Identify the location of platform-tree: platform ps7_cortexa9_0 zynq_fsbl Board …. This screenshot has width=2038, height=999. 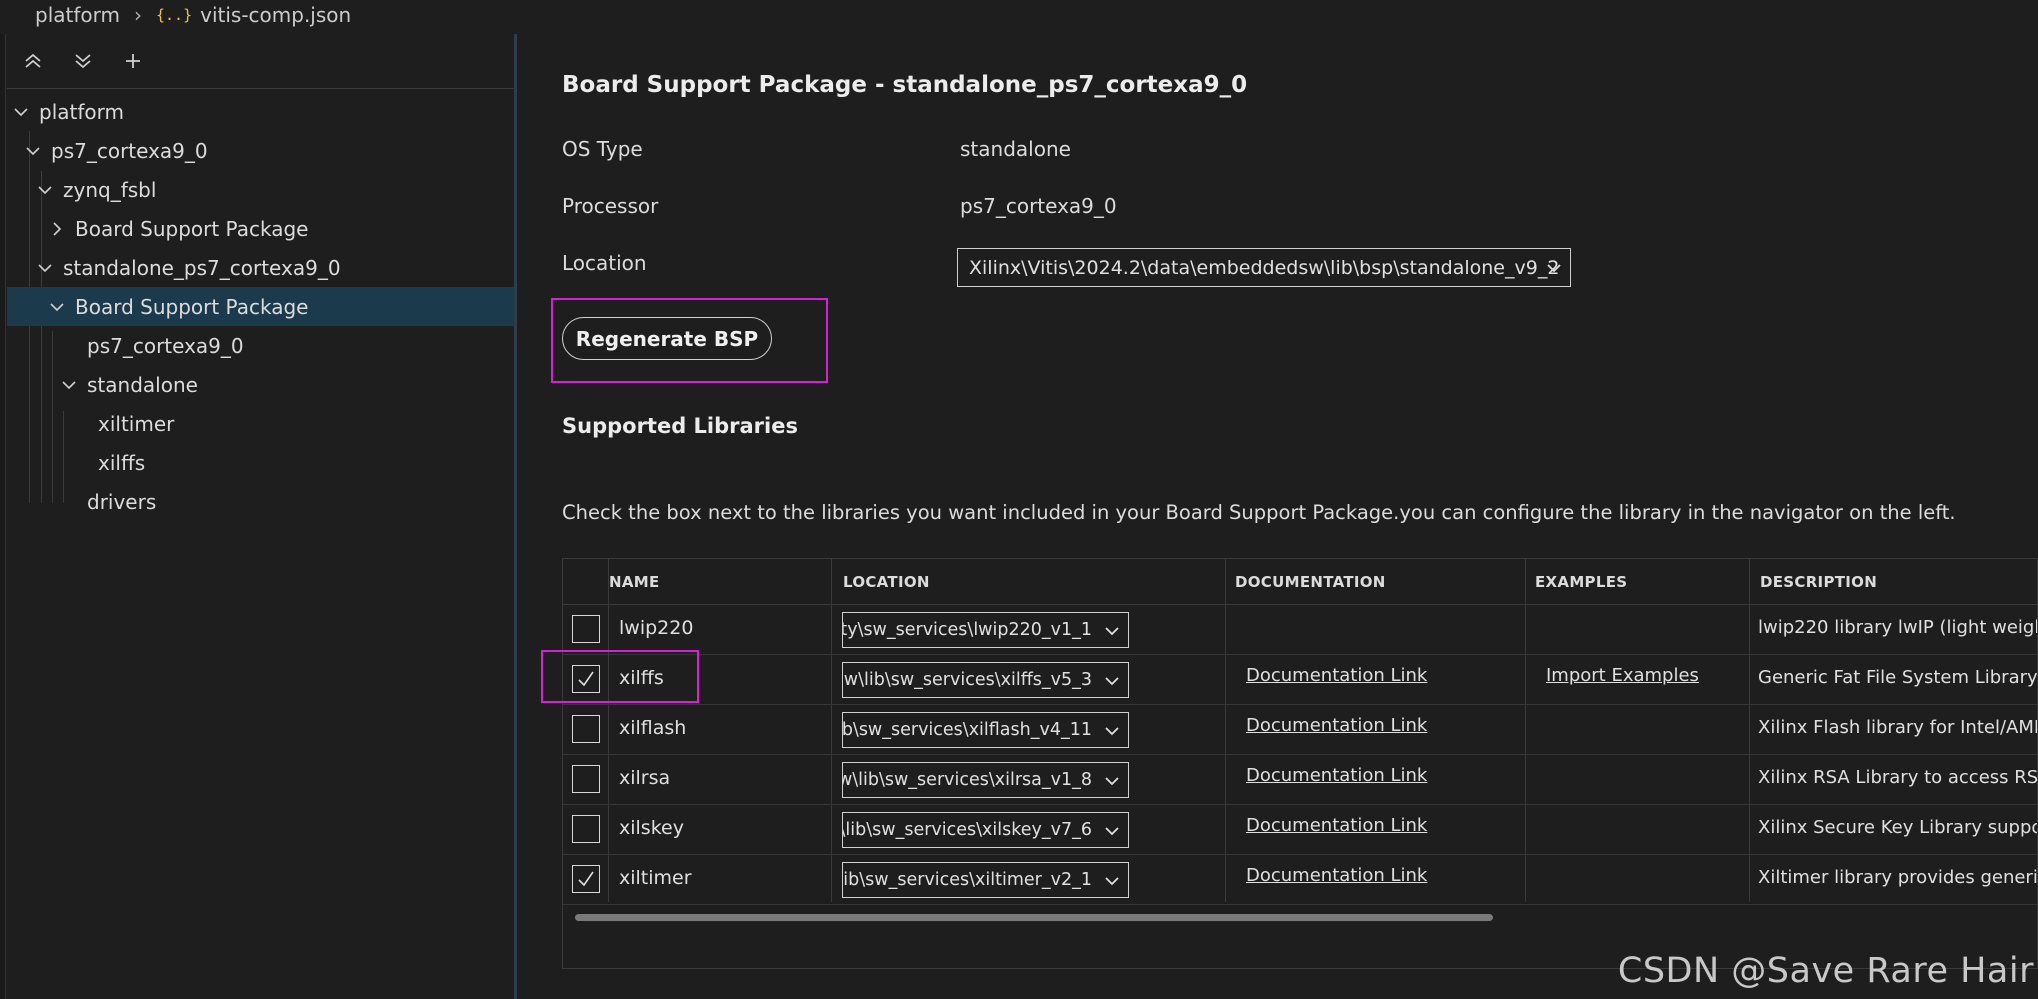
(261, 305).